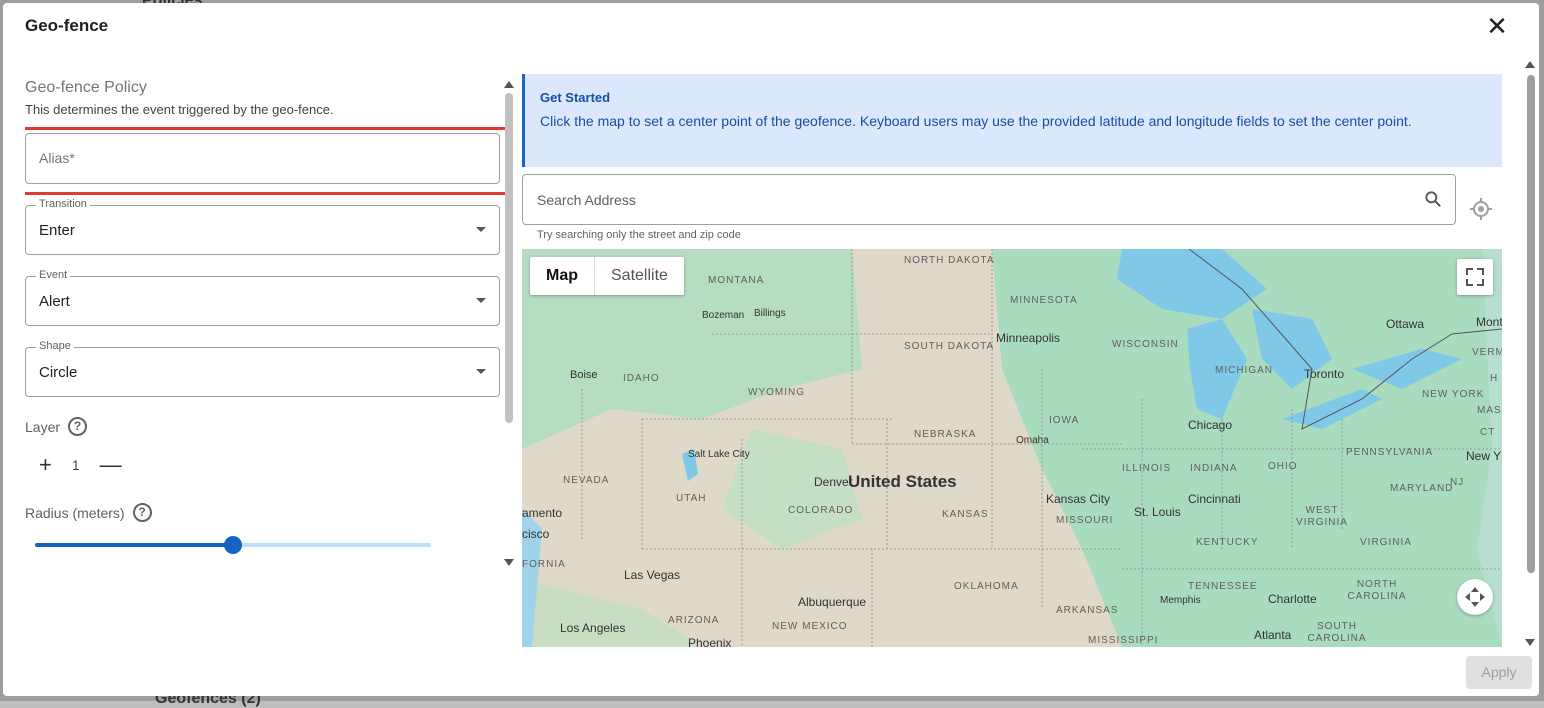  I want to click on layer-value: 1, so click(75, 465).